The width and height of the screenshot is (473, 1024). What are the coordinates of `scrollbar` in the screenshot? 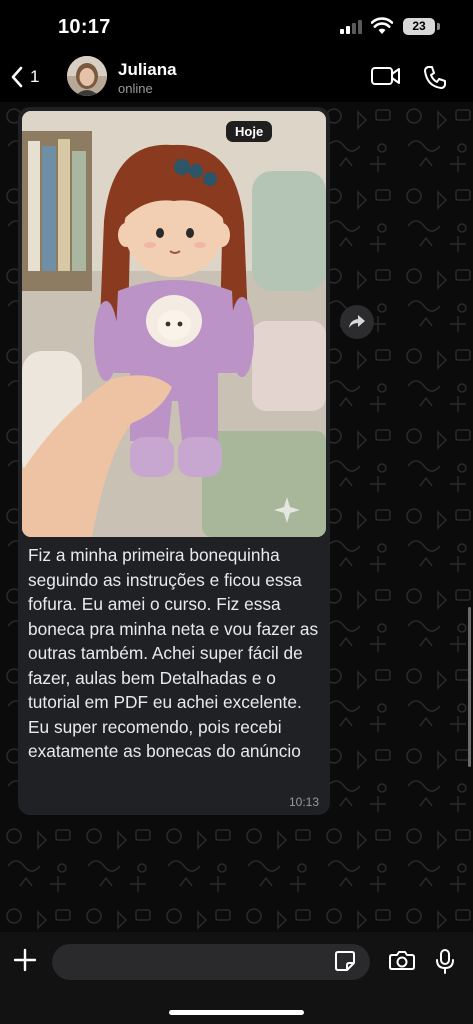 It's located at (469, 687).